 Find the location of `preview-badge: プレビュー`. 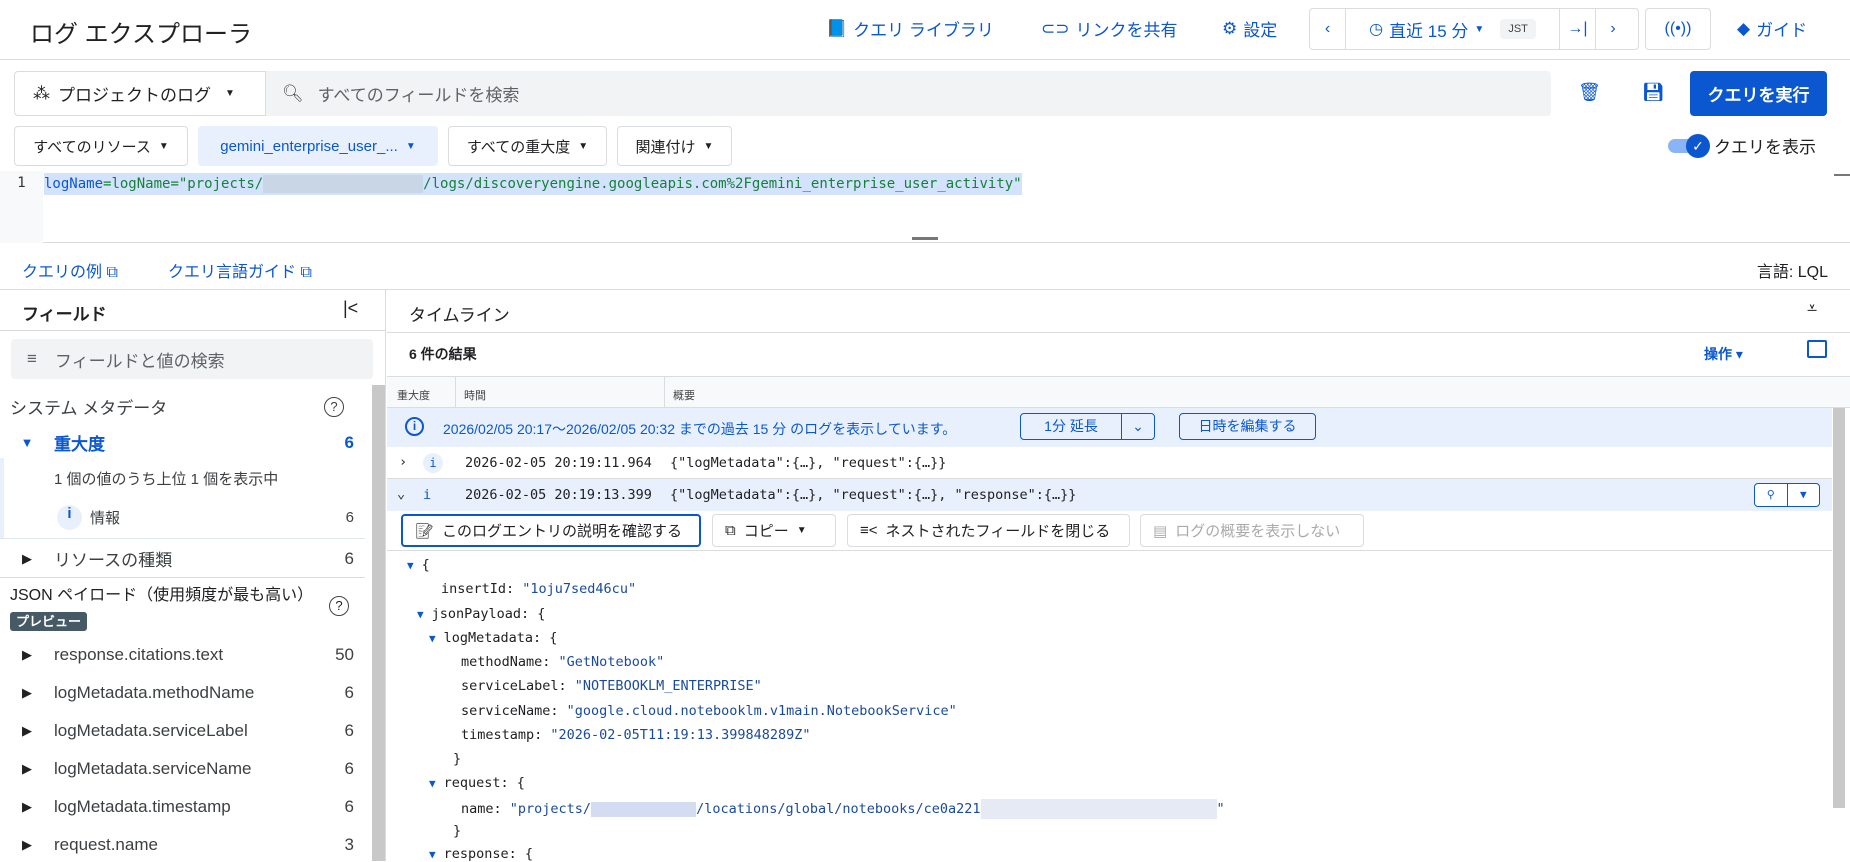

preview-badge: プレビュー is located at coordinates (49, 621).